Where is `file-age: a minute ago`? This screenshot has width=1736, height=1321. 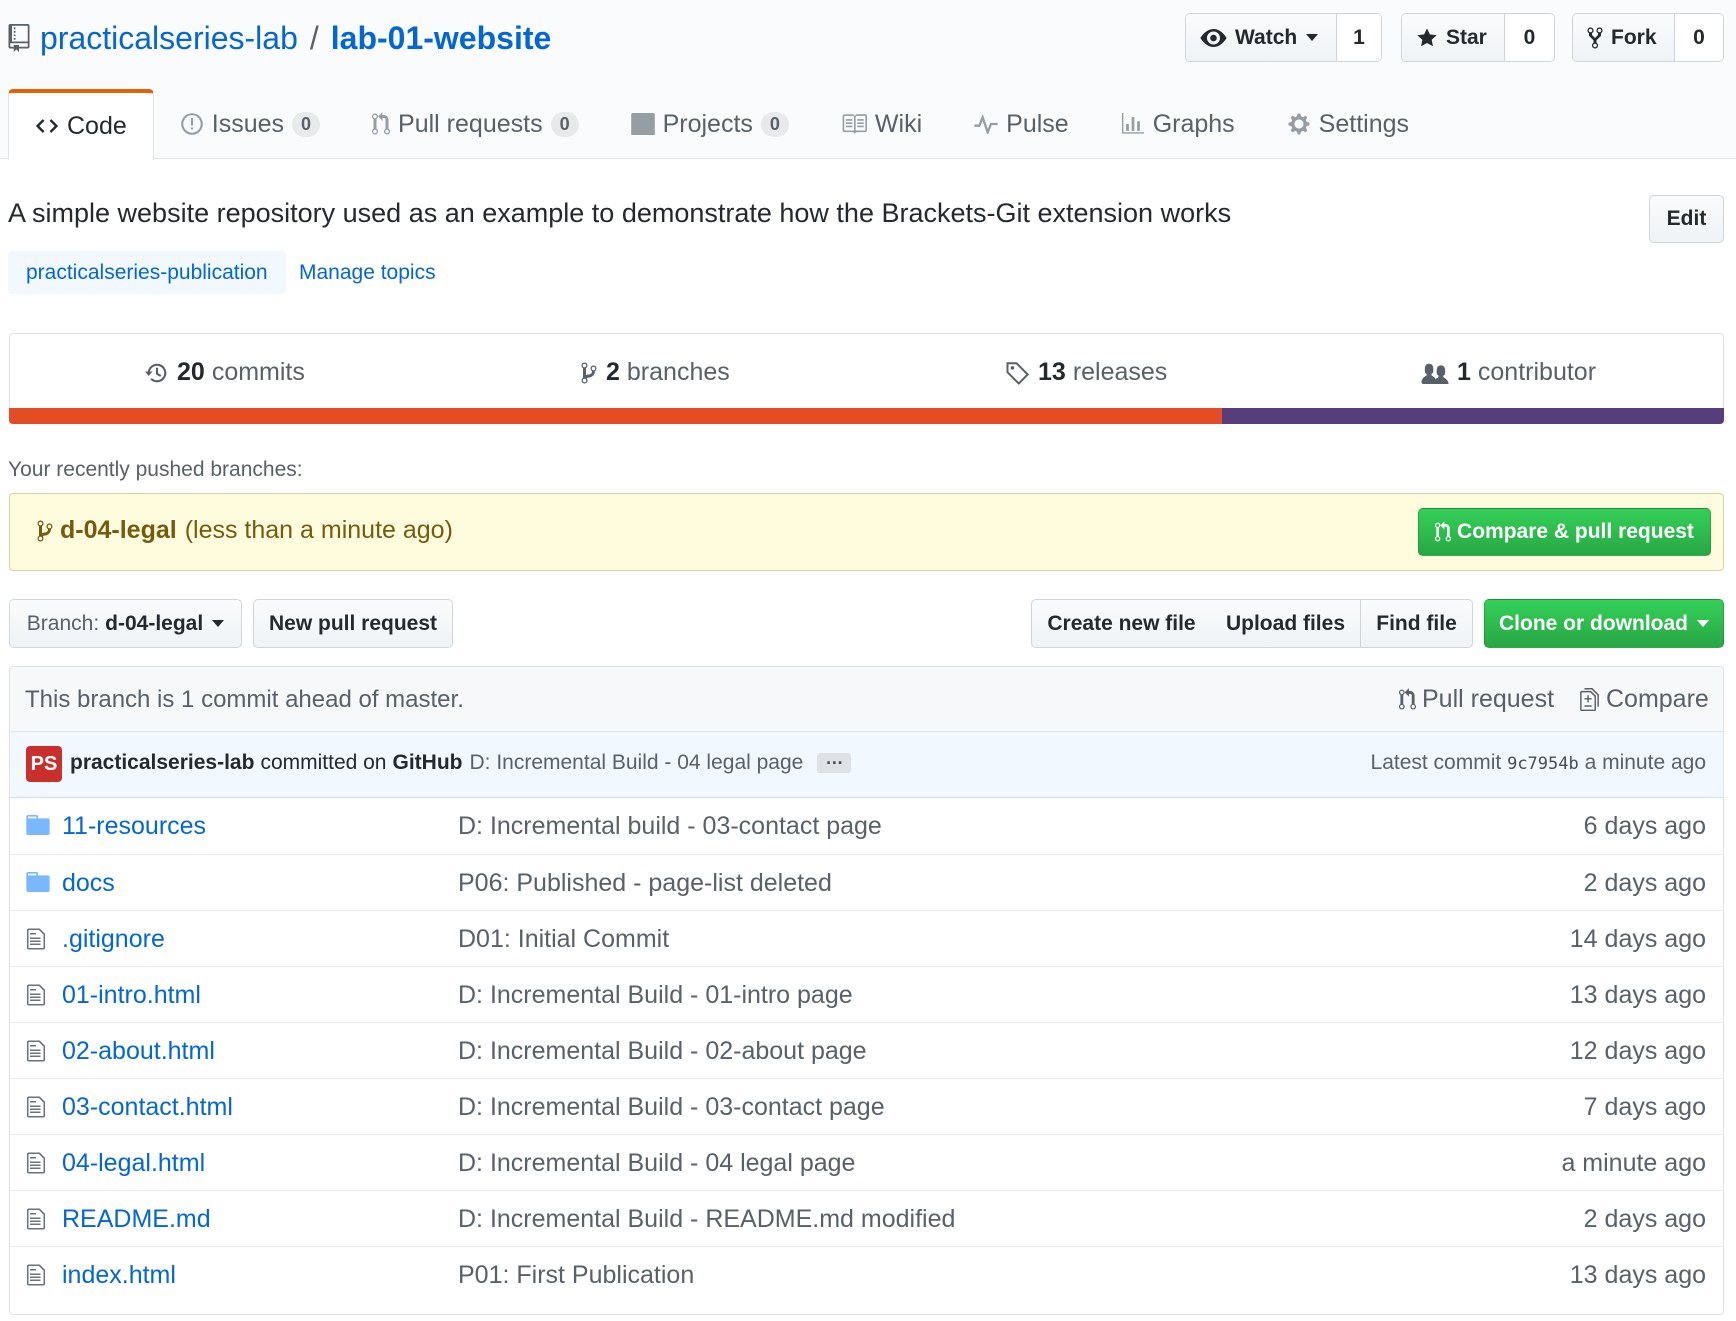
file-age: a minute ago is located at coordinates (1633, 1163).